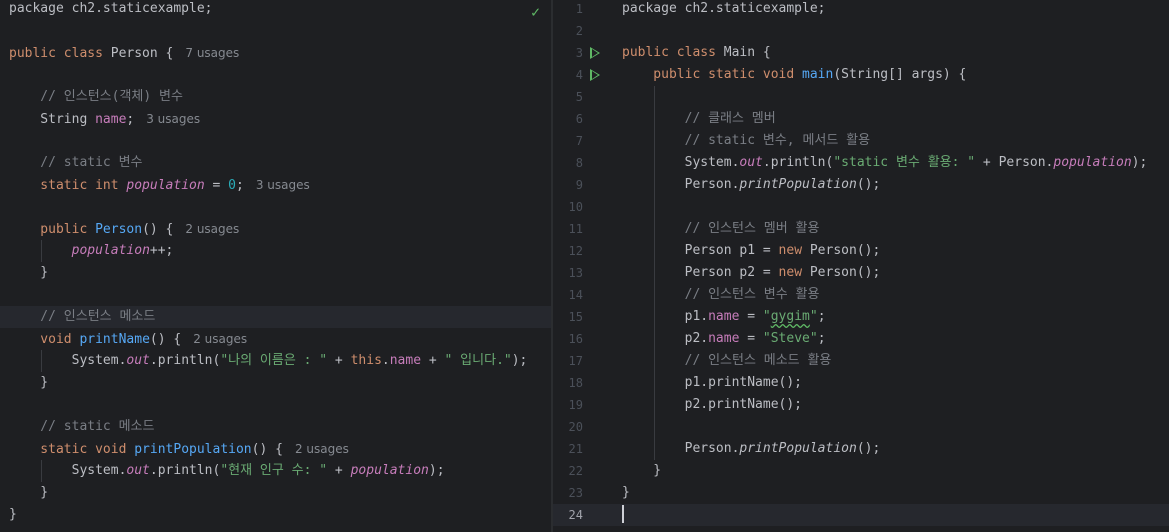 This screenshot has width=1169, height=532. What do you see at coordinates (861, 471) in the screenshot?
I see `code-line: 22 }` at bounding box center [861, 471].